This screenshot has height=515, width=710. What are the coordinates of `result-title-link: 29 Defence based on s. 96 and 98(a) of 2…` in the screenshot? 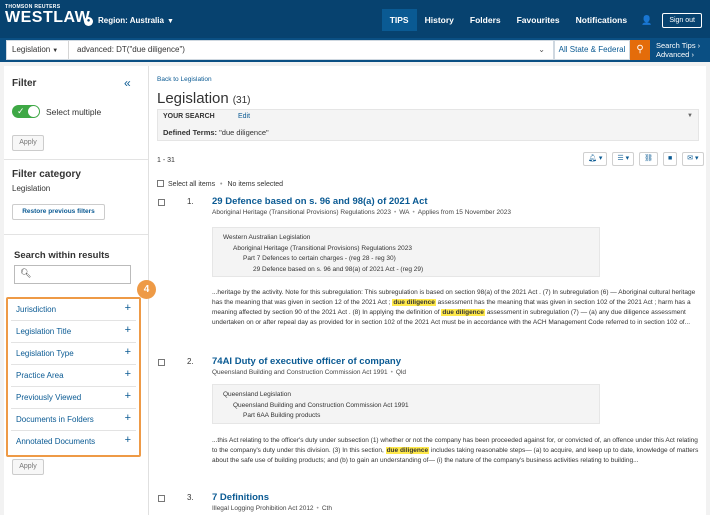 It's located at (320, 201).